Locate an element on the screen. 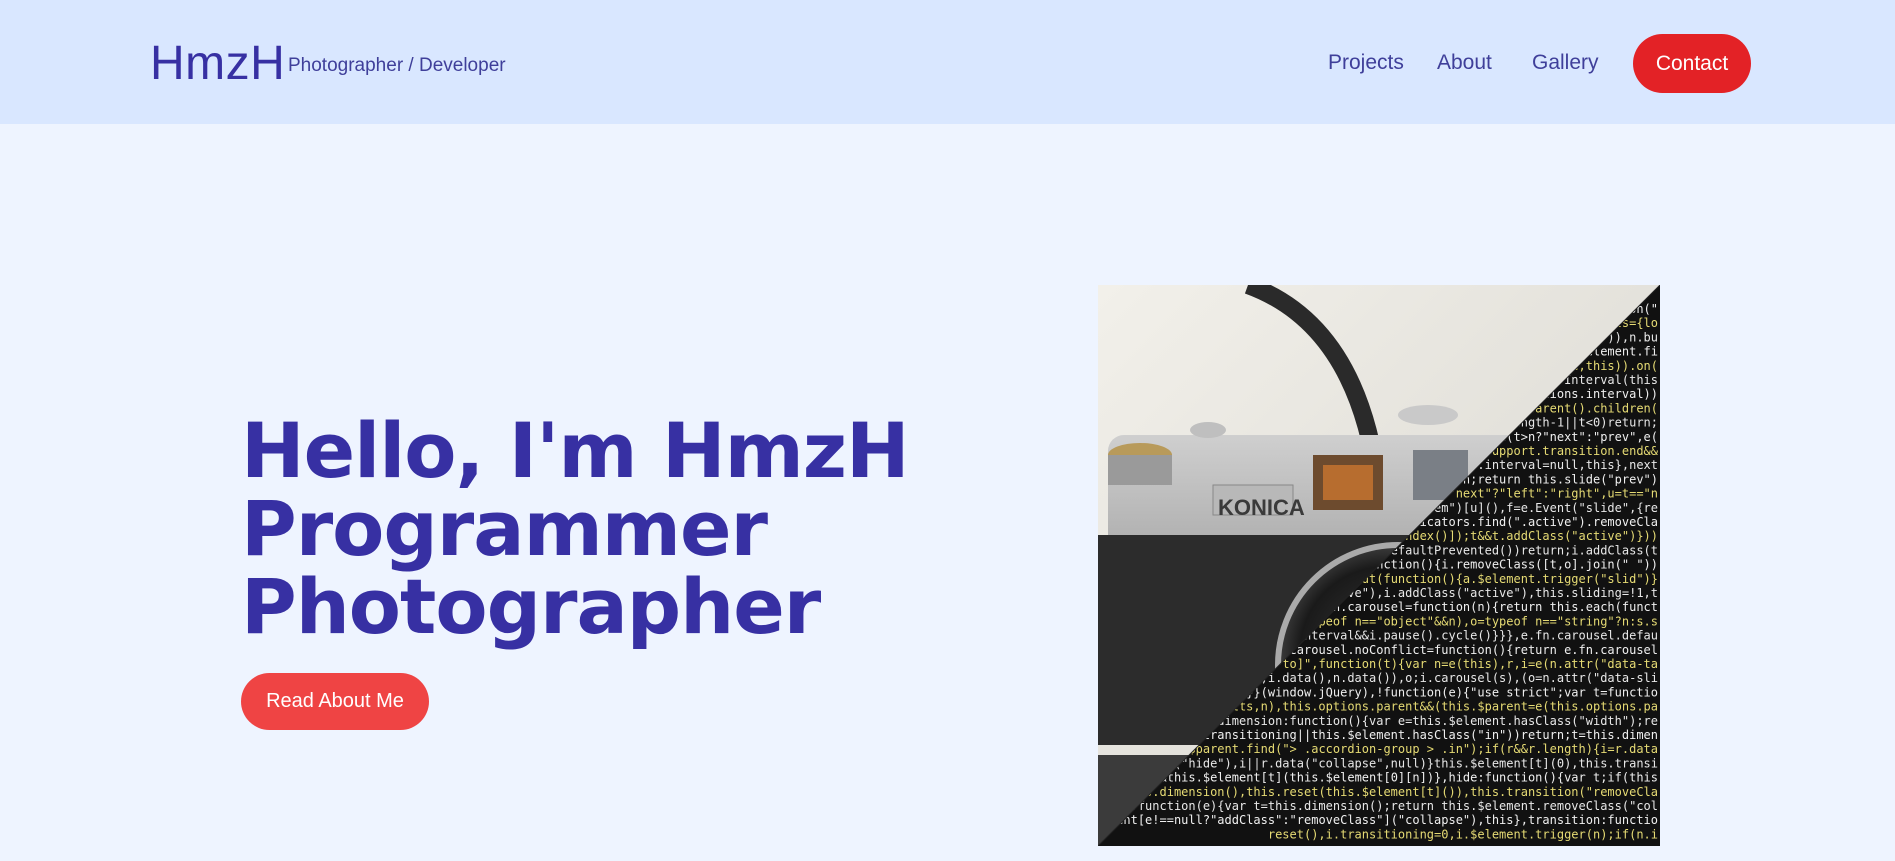 The height and width of the screenshot is (861, 1895). hero-line-role-photographer: Photographer is located at coordinates (531, 606).